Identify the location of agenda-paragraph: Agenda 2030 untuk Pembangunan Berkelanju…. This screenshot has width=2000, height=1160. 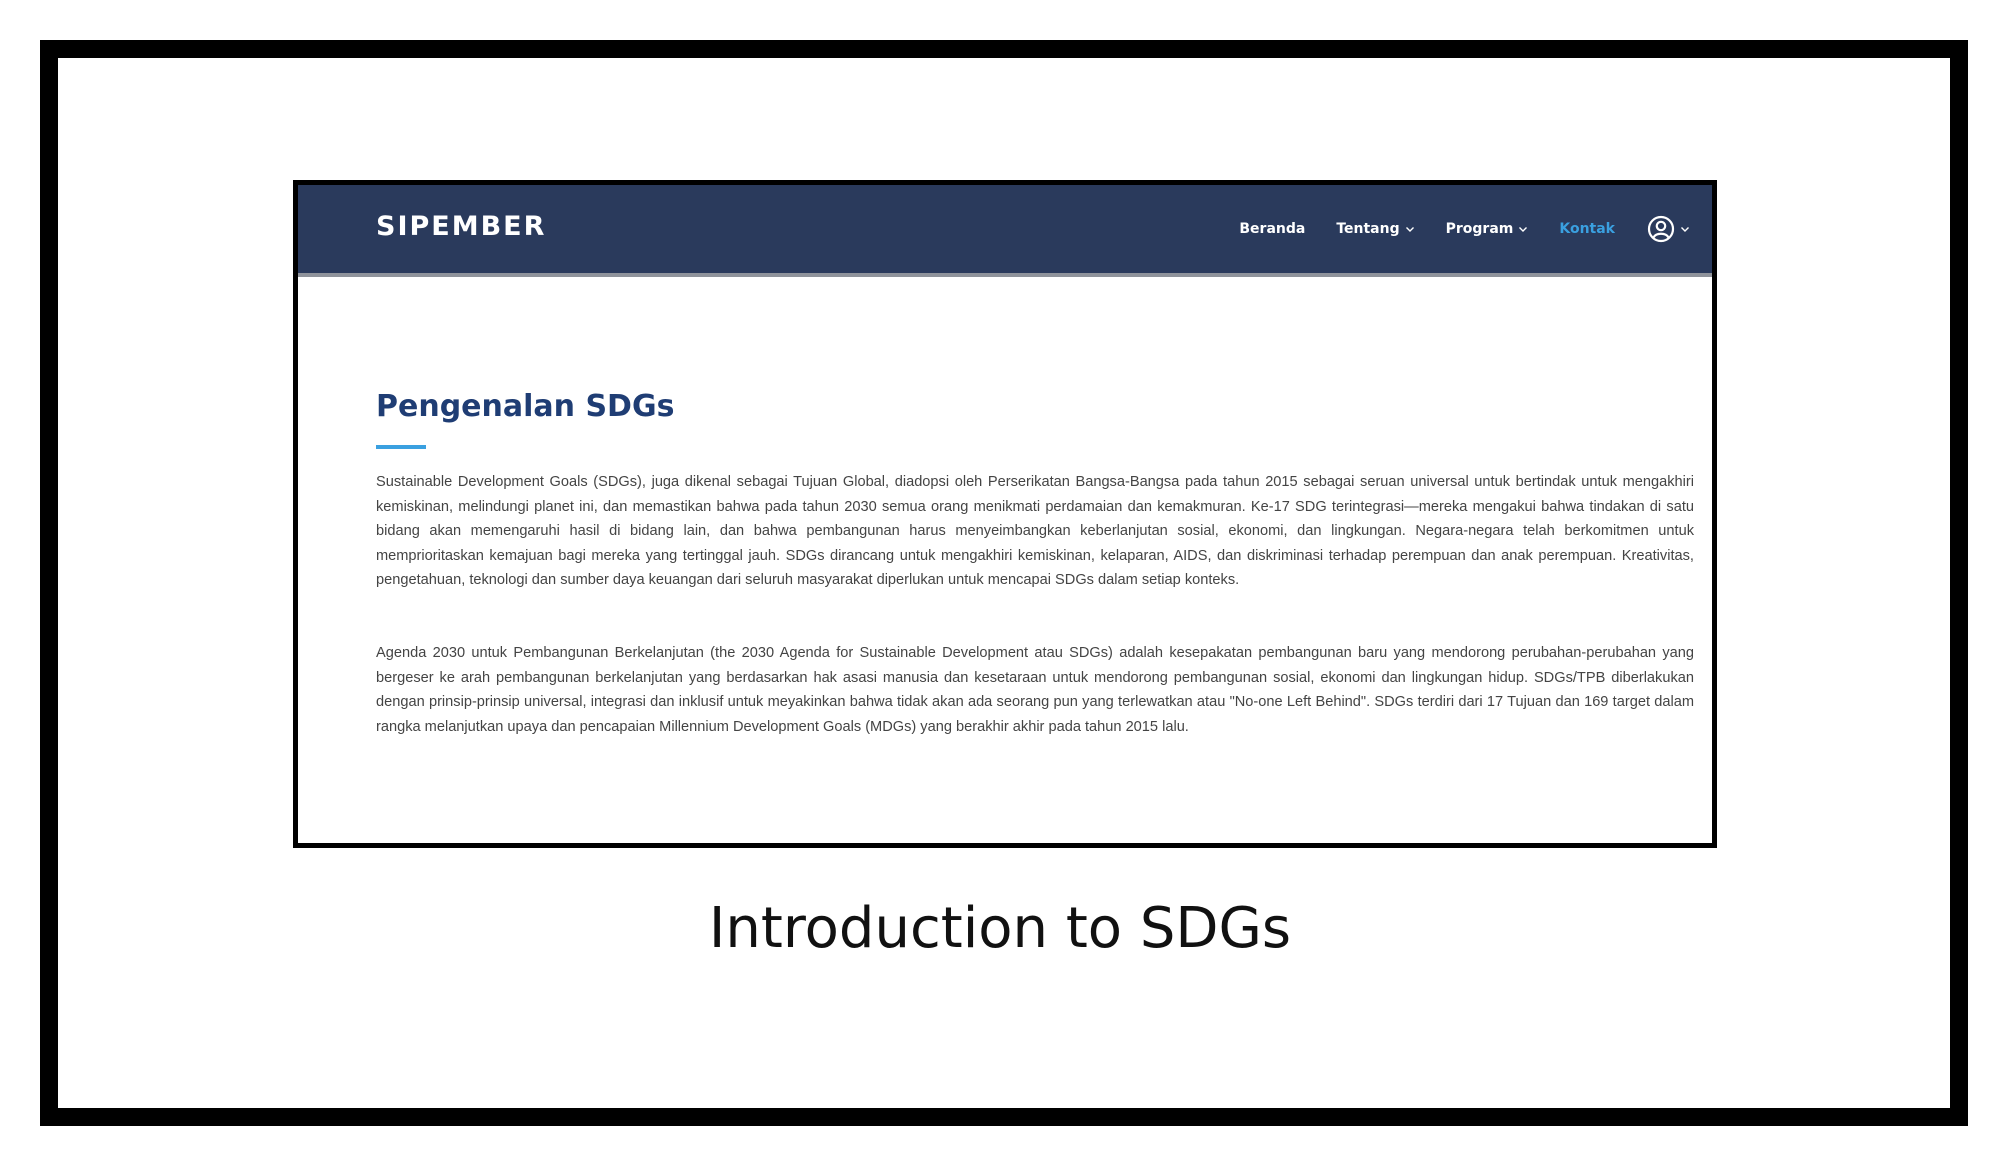
(1035, 690).